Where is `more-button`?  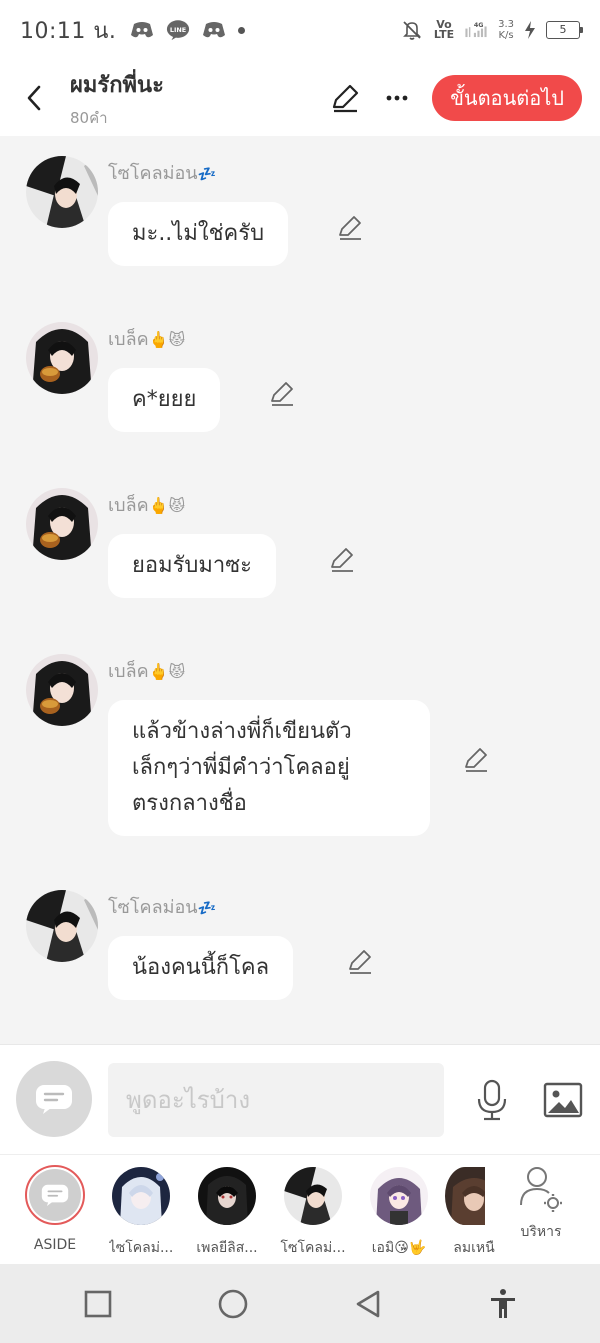
more-button is located at coordinates (397, 98).